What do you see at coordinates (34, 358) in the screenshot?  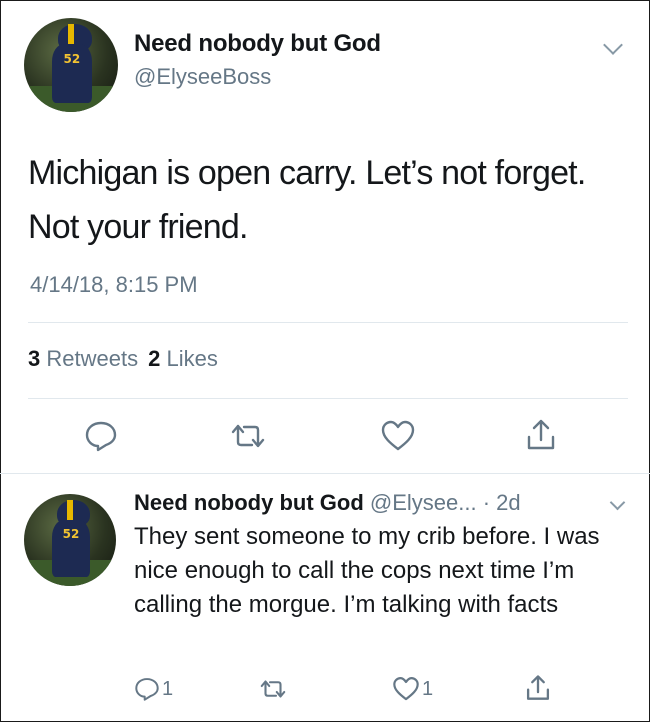 I see `retweets-count: 3` at bounding box center [34, 358].